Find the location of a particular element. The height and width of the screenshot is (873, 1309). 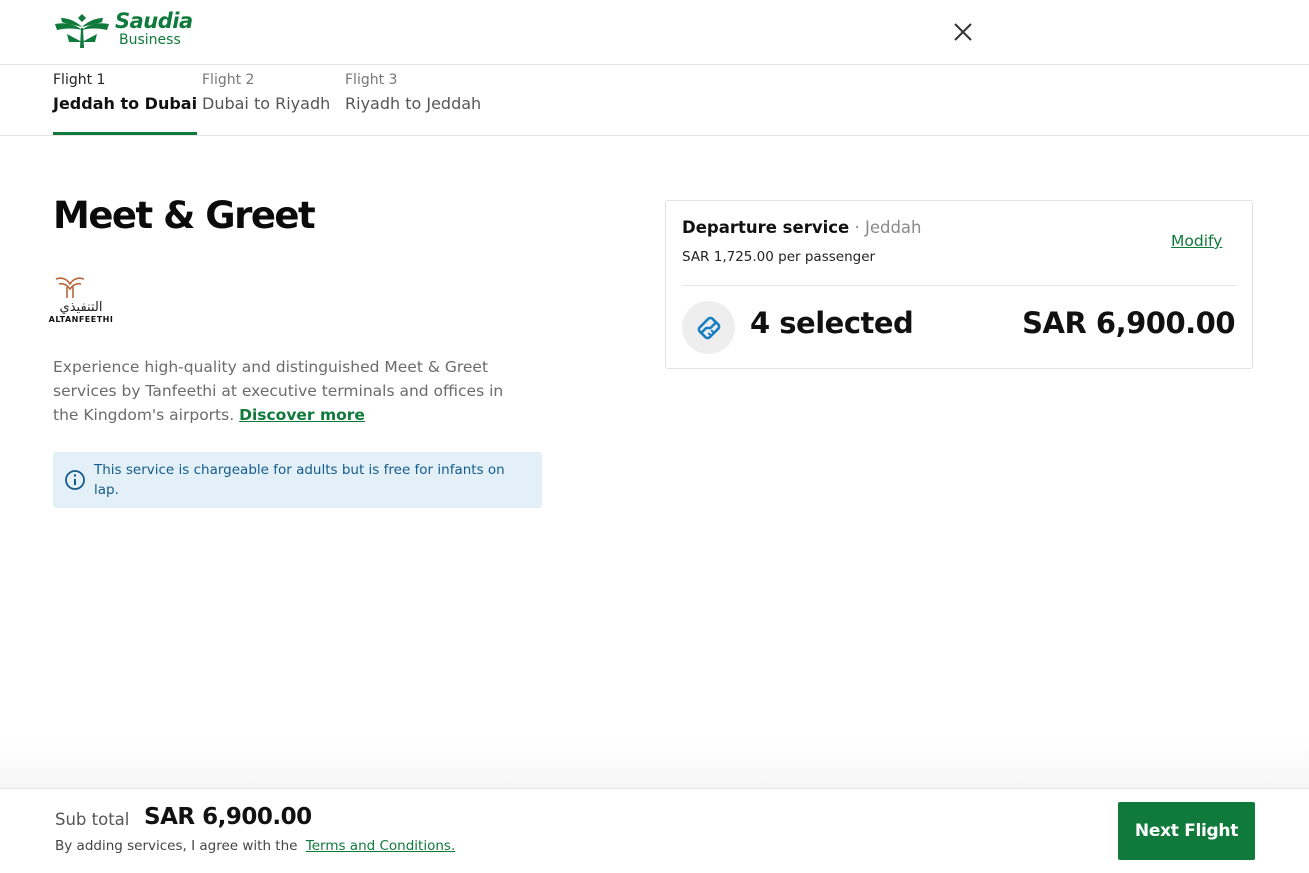

subtotal-value: SAR 6,900.00 is located at coordinates (228, 817).